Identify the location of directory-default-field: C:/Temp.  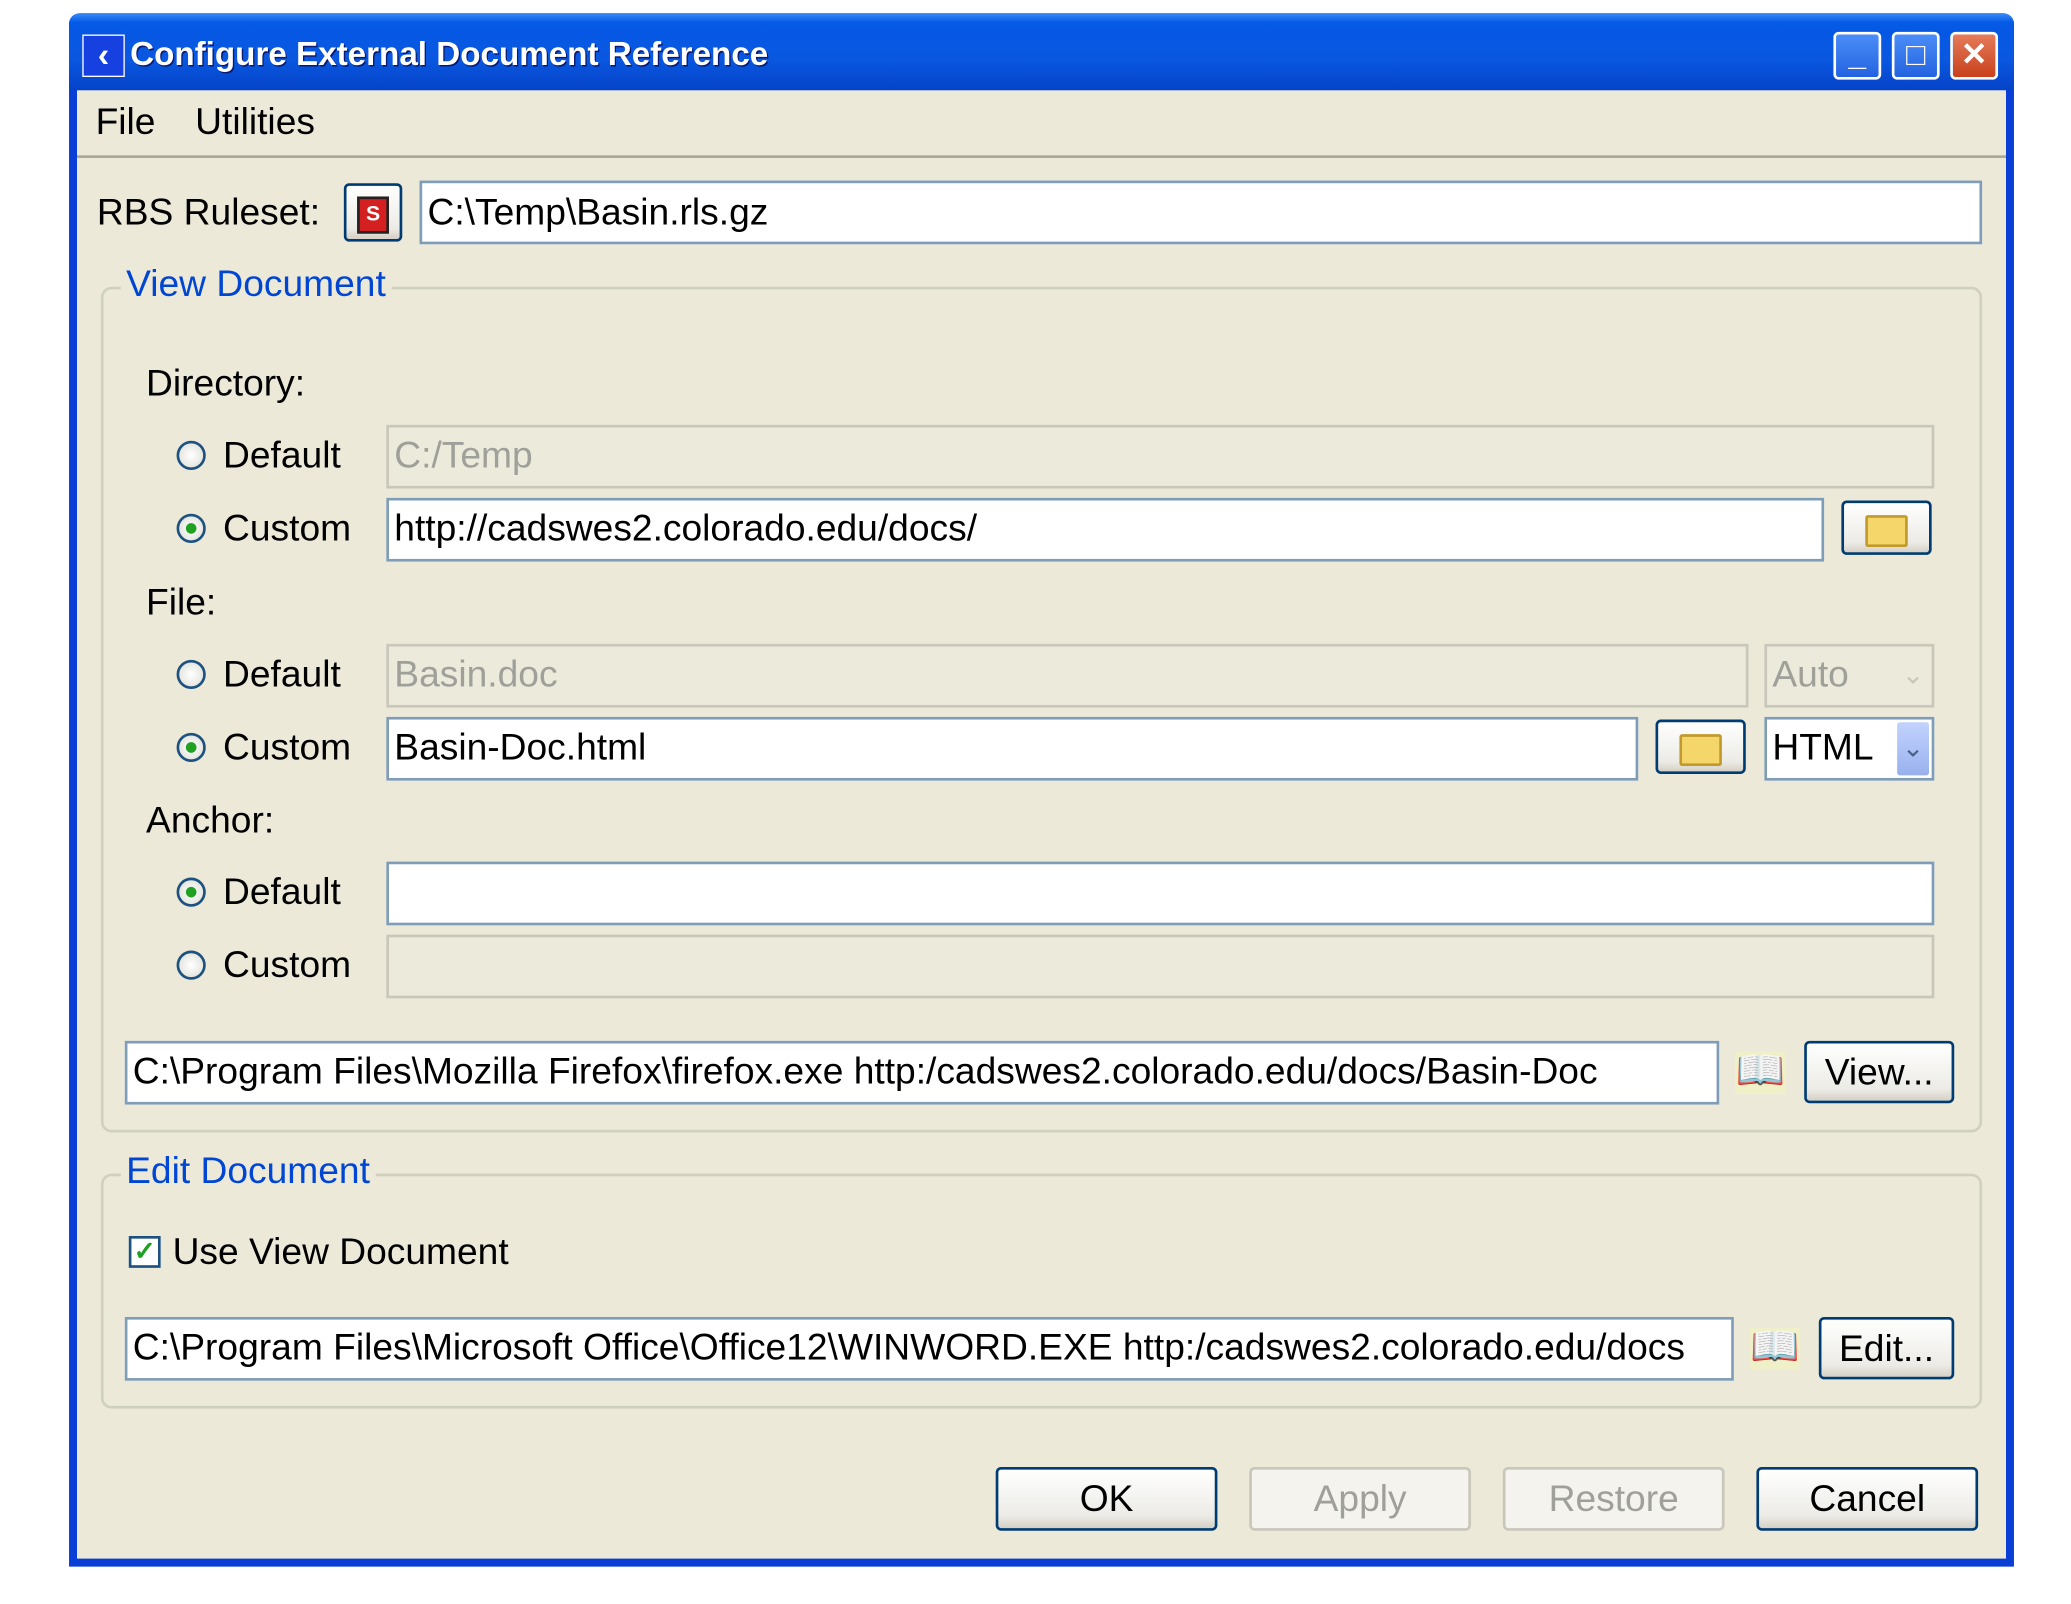
(1160, 456).